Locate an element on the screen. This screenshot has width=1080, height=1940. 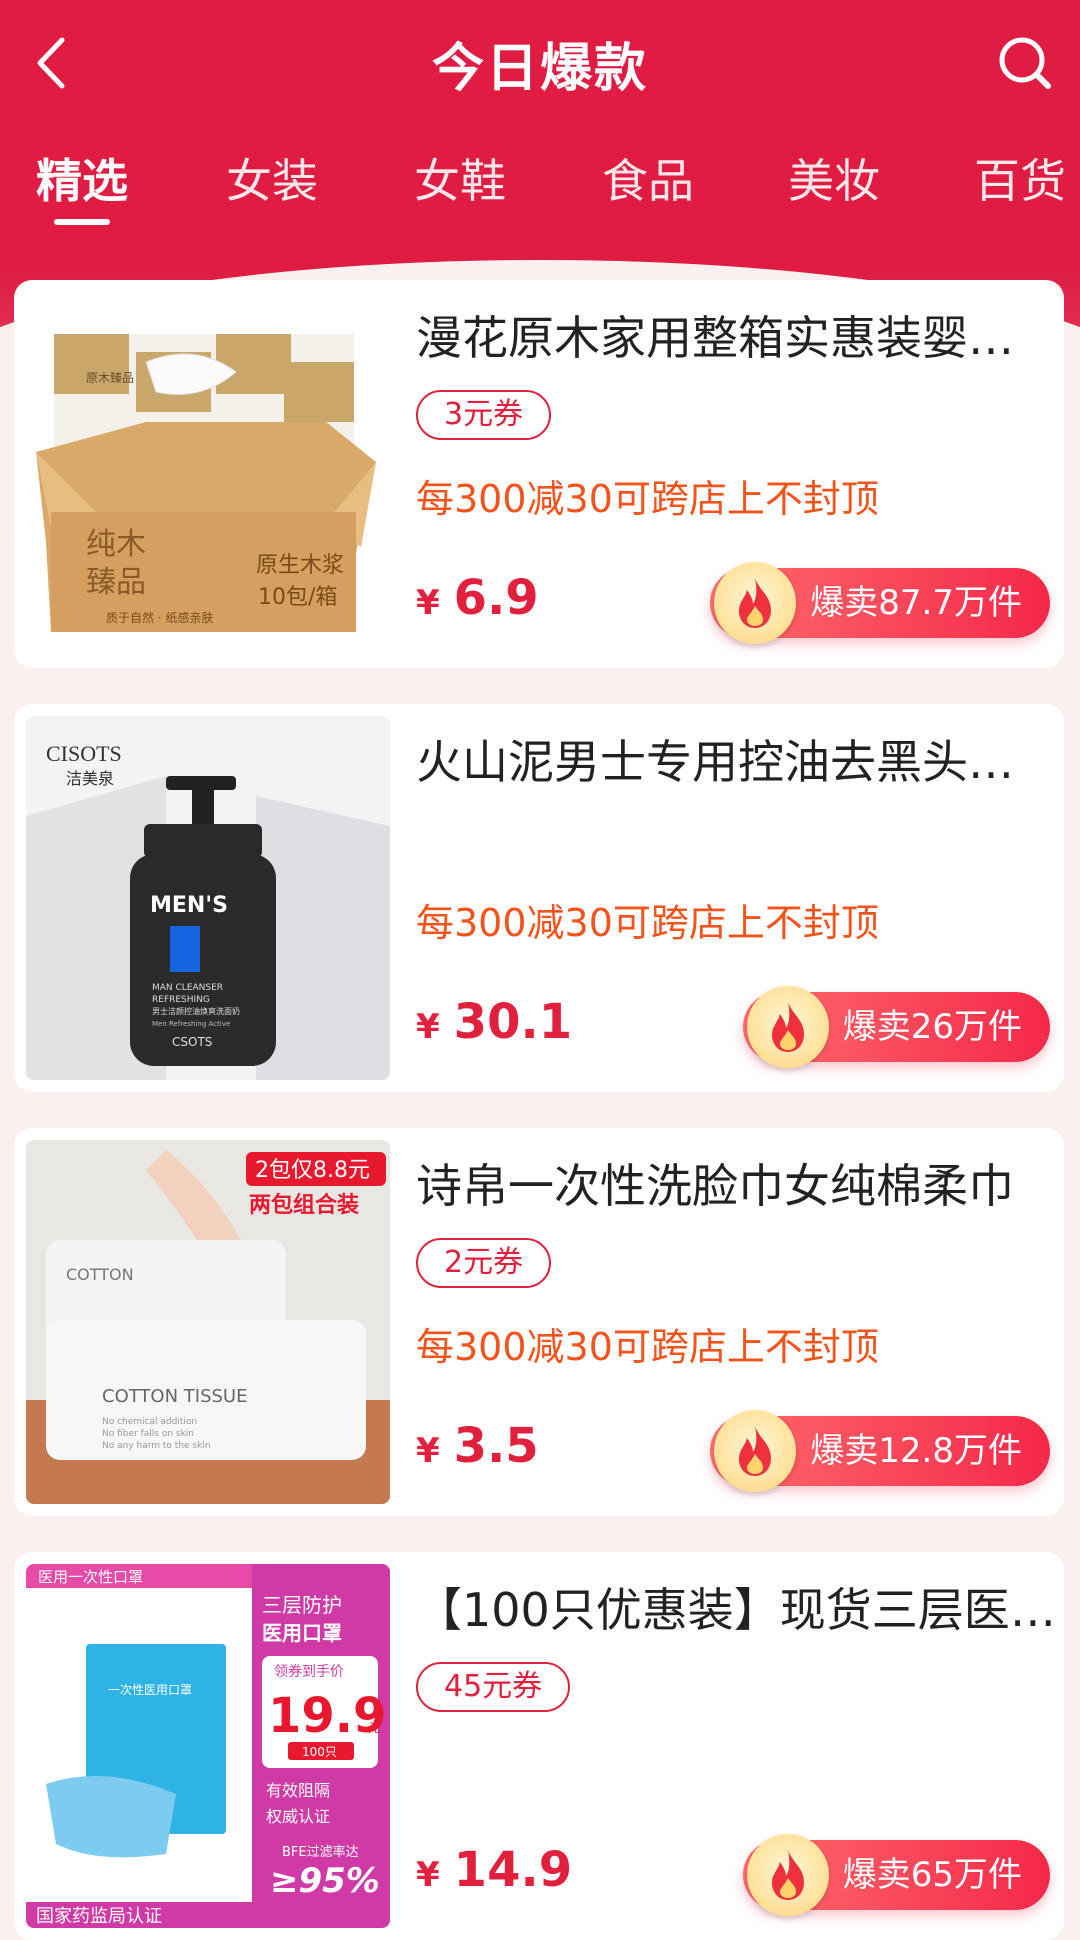
tab-label: 美妆 is located at coordinates (834, 181).